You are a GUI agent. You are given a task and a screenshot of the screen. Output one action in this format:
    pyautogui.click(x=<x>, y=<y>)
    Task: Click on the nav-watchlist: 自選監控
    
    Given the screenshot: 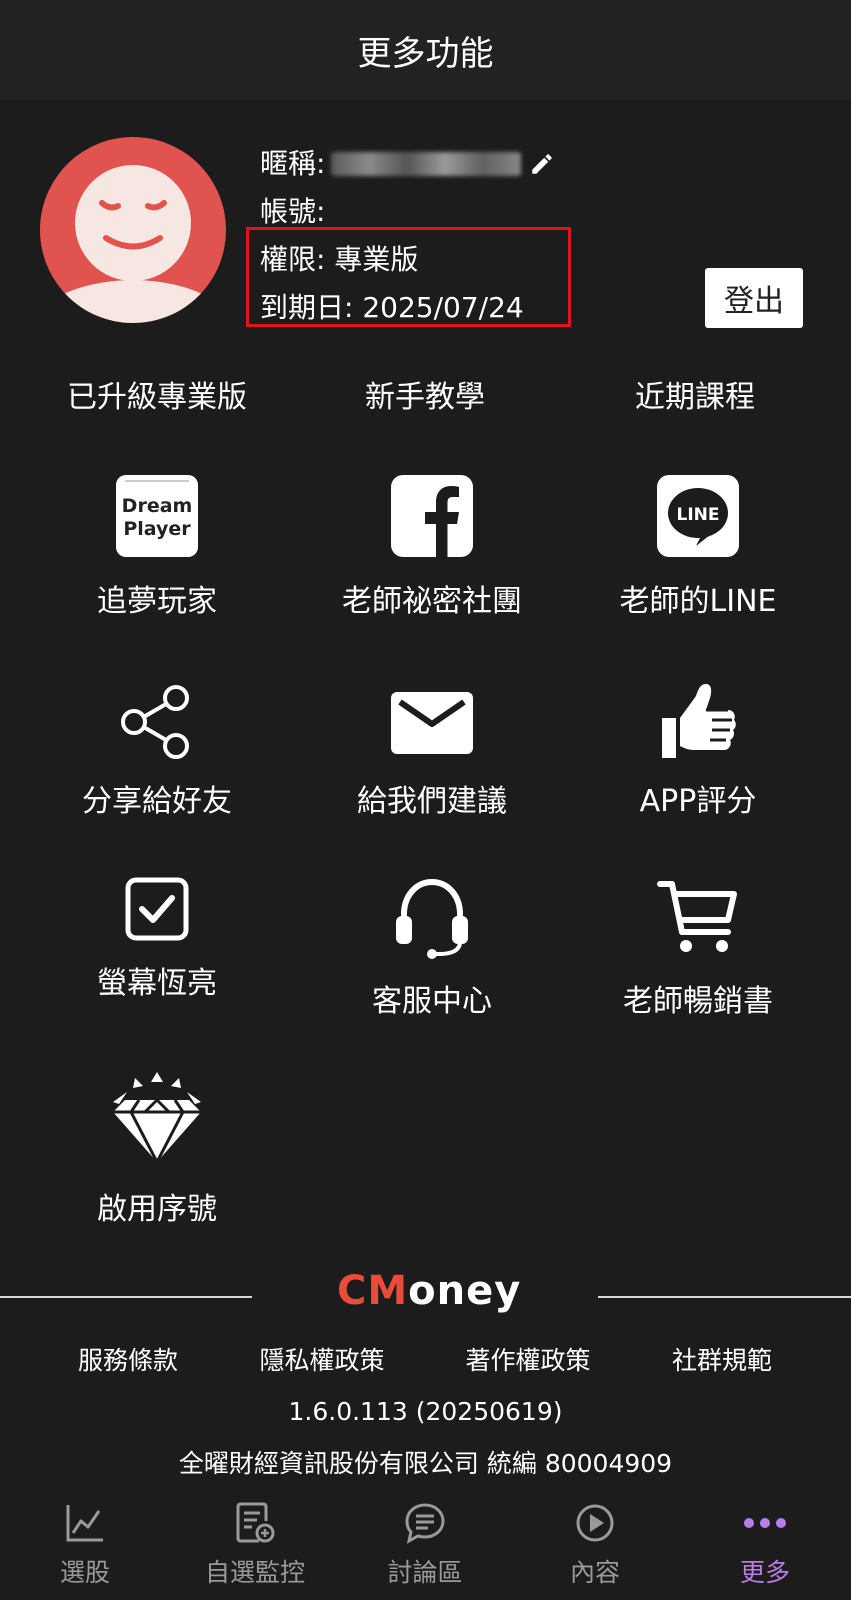 What is the action you would take?
    pyautogui.click(x=255, y=1543)
    